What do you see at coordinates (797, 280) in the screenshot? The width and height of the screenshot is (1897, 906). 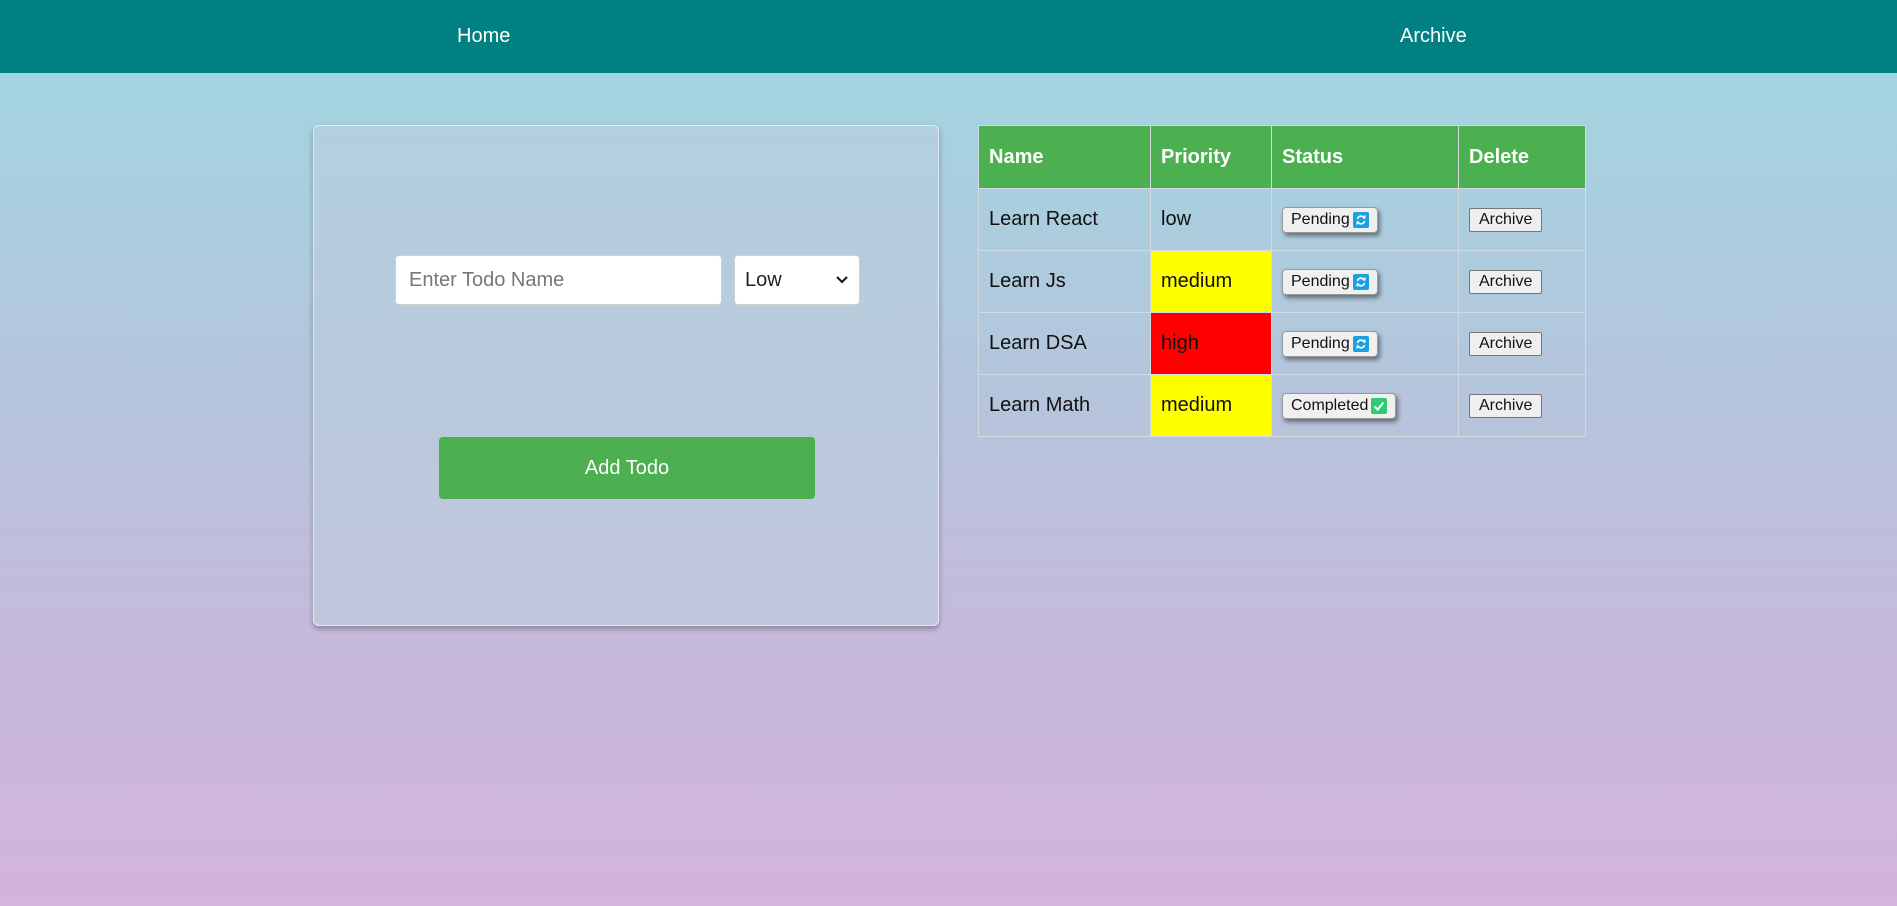 I see `priority-select: Low` at bounding box center [797, 280].